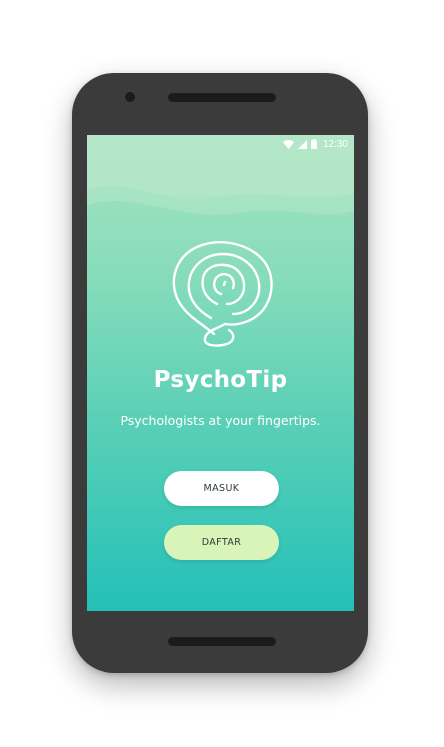 Image resolution: width=444 pixels, height=747 pixels. What do you see at coordinates (222, 97) in the screenshot?
I see `top-speaker` at bounding box center [222, 97].